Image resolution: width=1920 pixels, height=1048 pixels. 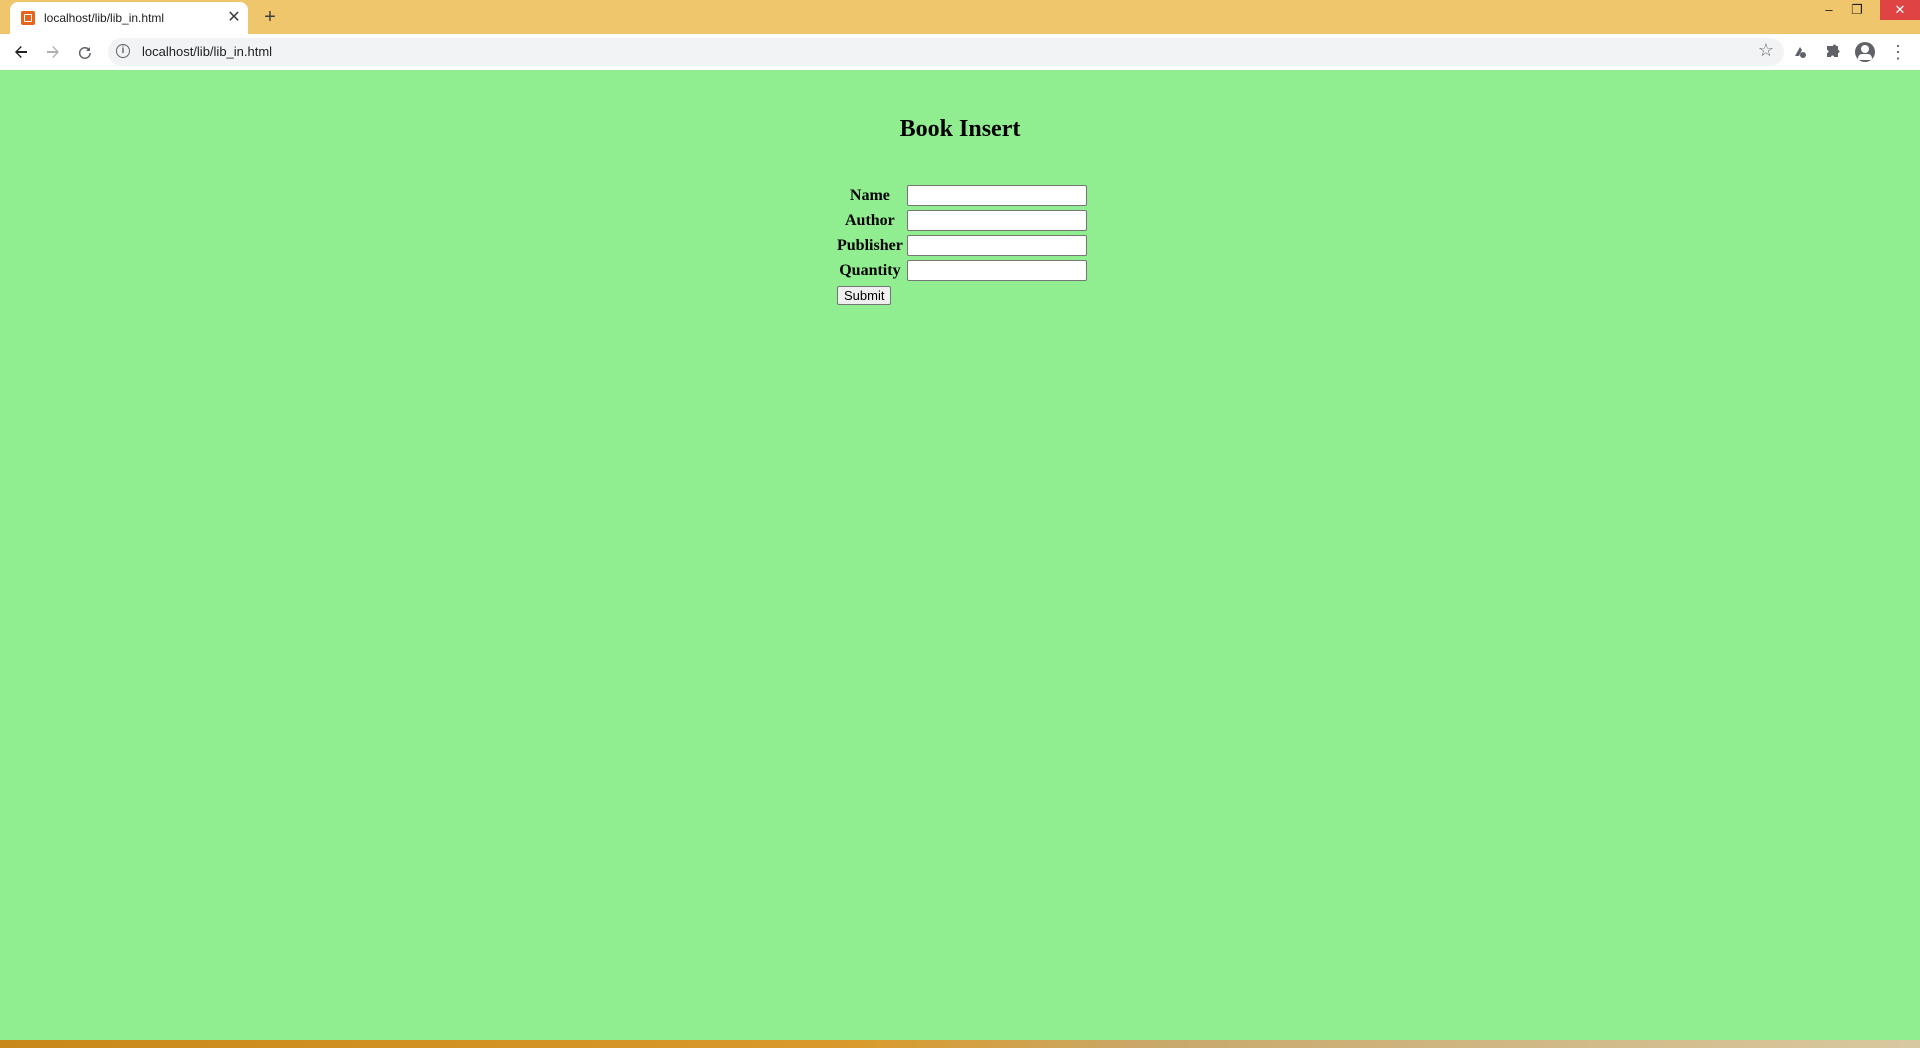 What do you see at coordinates (870, 220) in the screenshot?
I see `author-label: Author` at bounding box center [870, 220].